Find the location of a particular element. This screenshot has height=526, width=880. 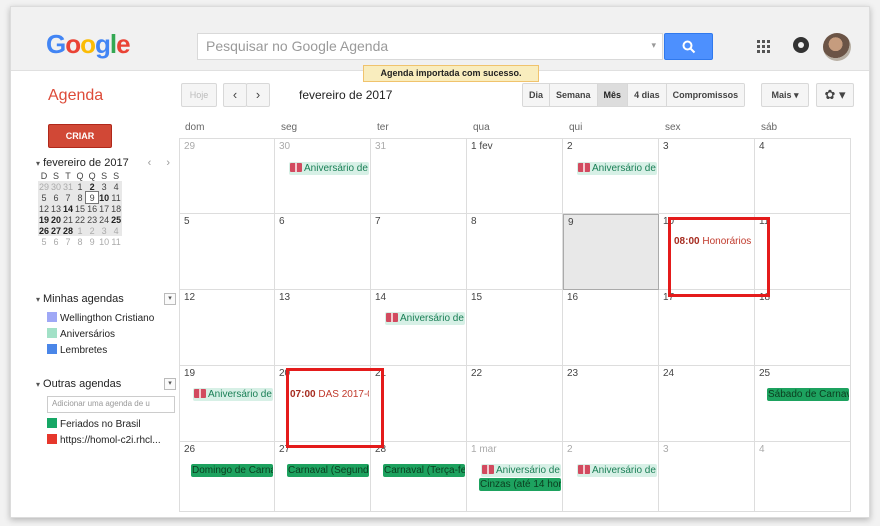

holiday-event: Carnaval (Segund is located at coordinates (328, 470).